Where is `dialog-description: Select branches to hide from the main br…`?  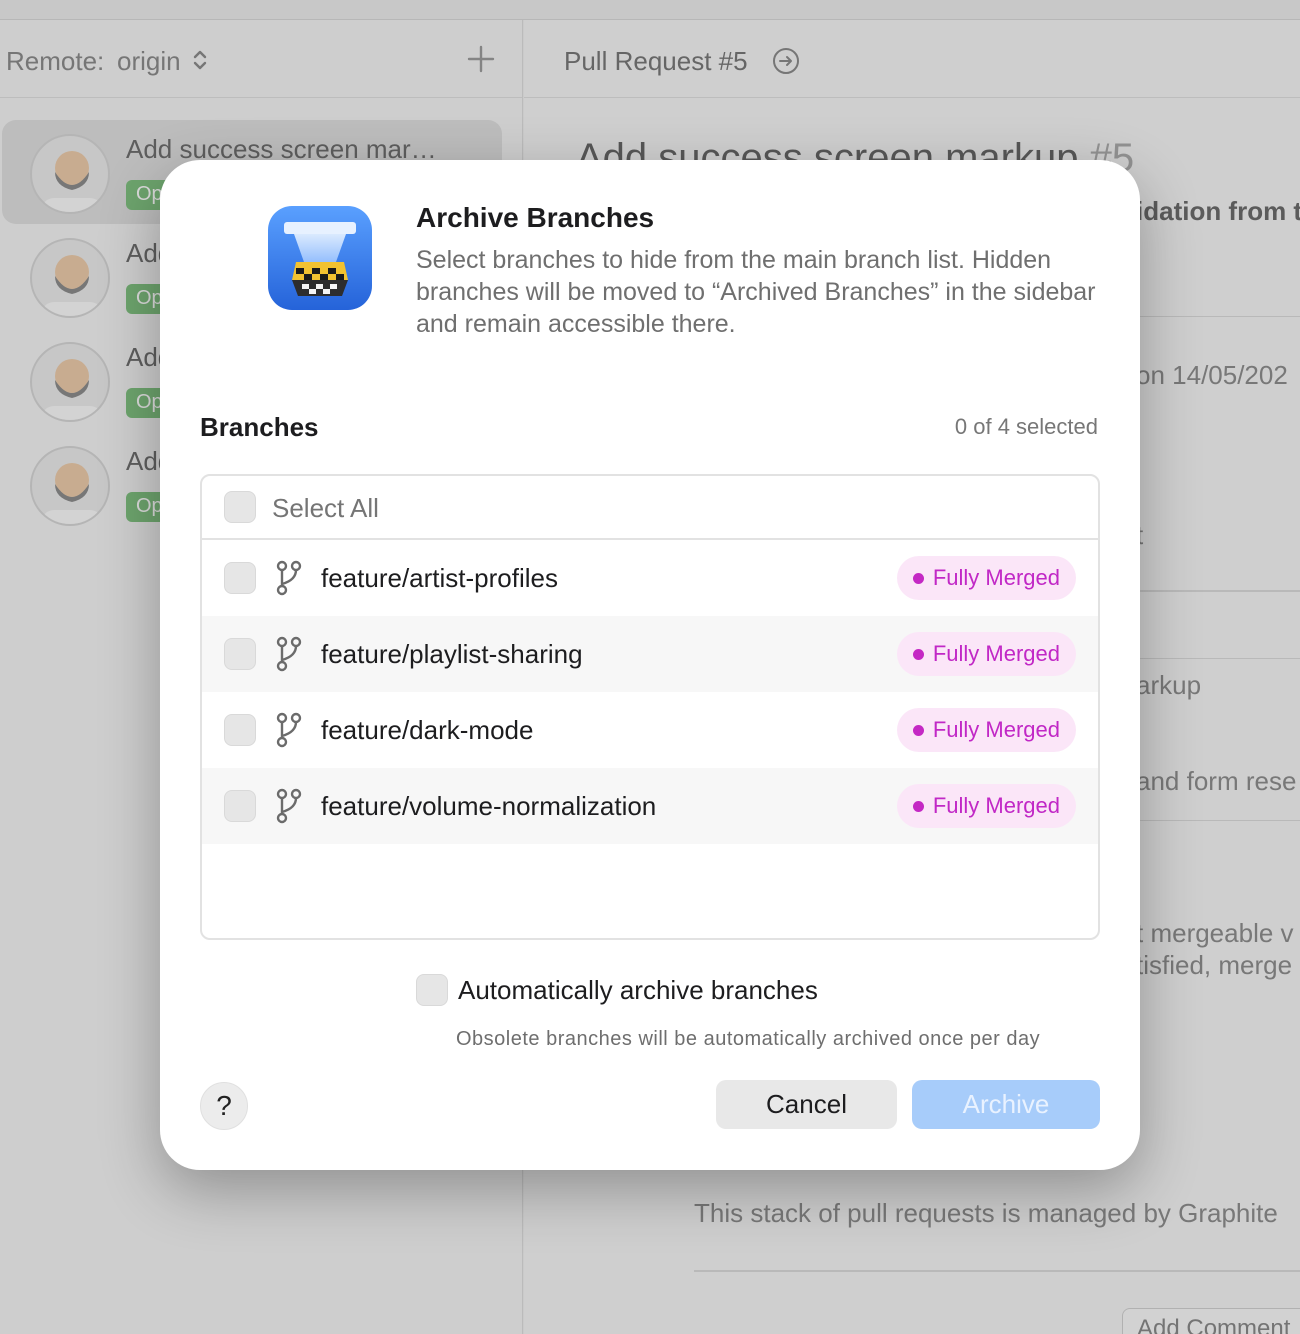 dialog-description: Select branches to hide from the main br… is located at coordinates (756, 292).